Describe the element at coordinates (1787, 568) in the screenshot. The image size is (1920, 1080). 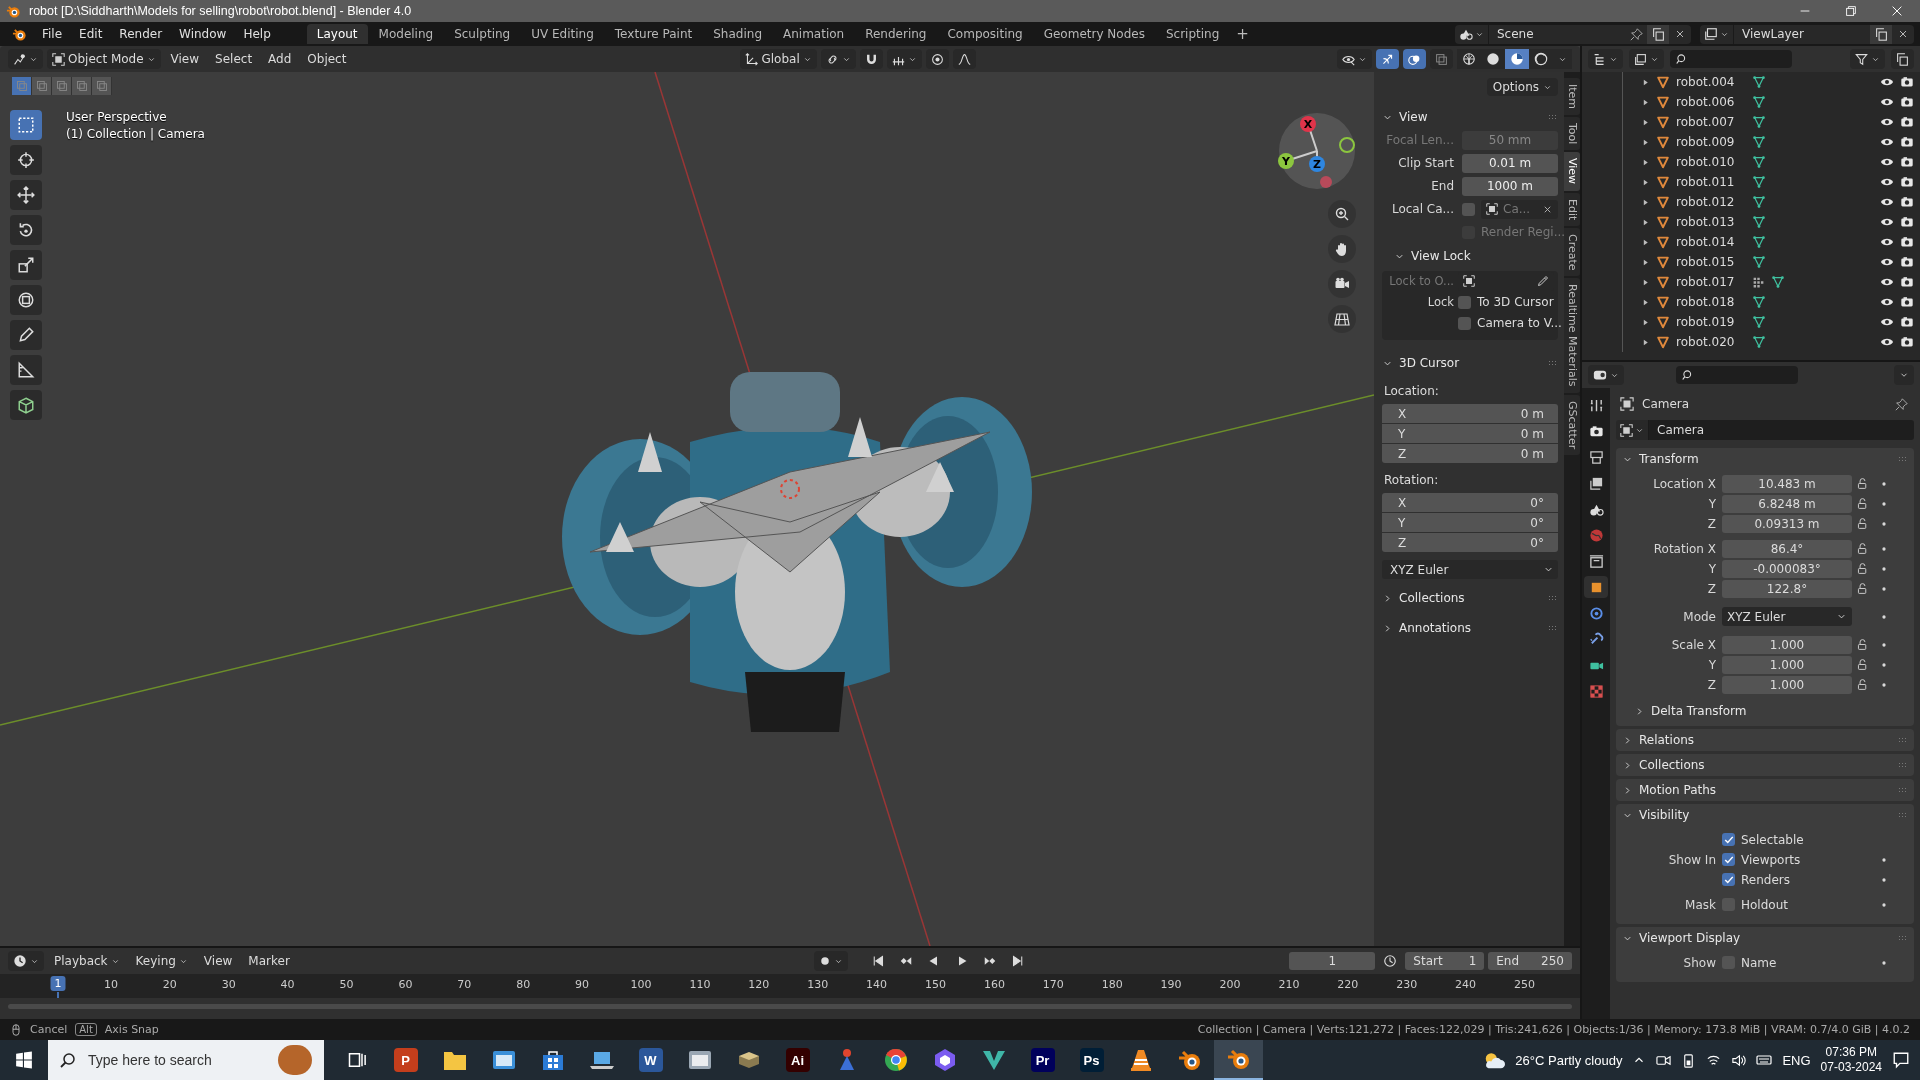
I see `number-field: -0.000083°` at that location.